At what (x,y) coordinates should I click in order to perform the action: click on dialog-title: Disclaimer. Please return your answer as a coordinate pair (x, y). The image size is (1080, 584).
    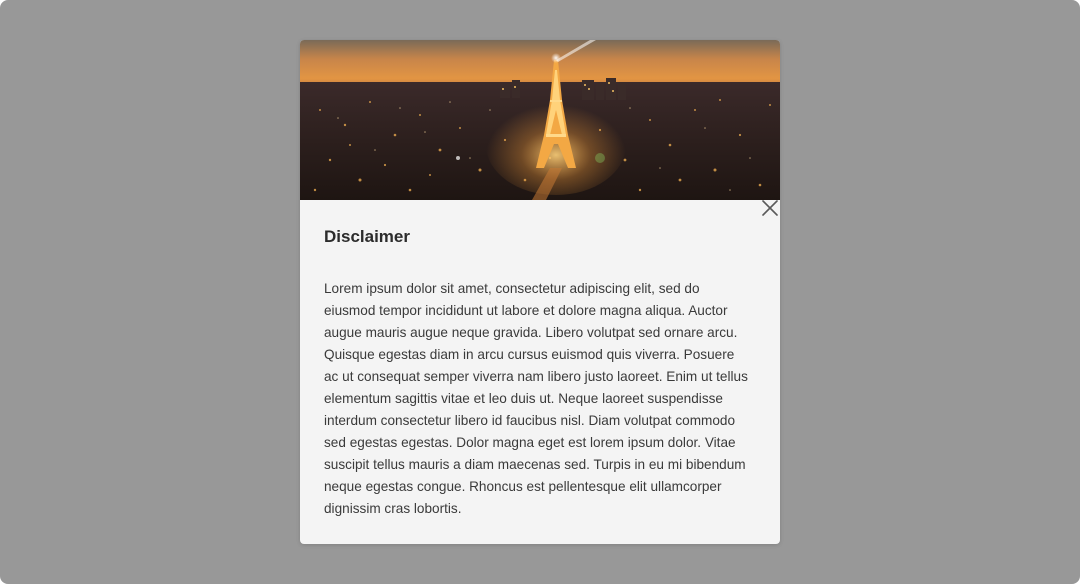
    Looking at the image, I should click on (367, 236).